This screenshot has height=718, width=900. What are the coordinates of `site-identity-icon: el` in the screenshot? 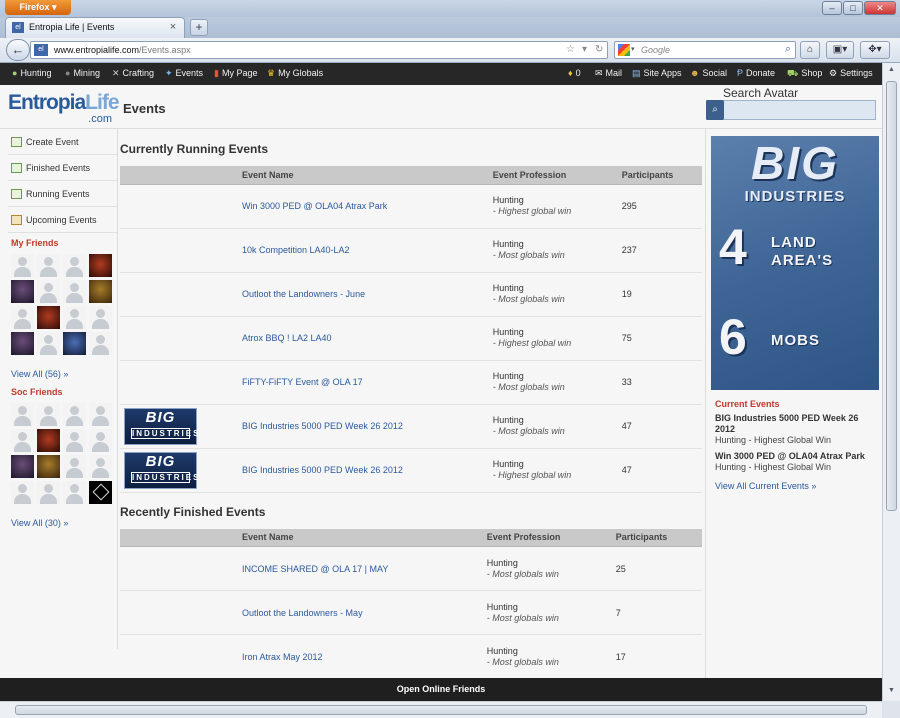 It's located at (41, 50).